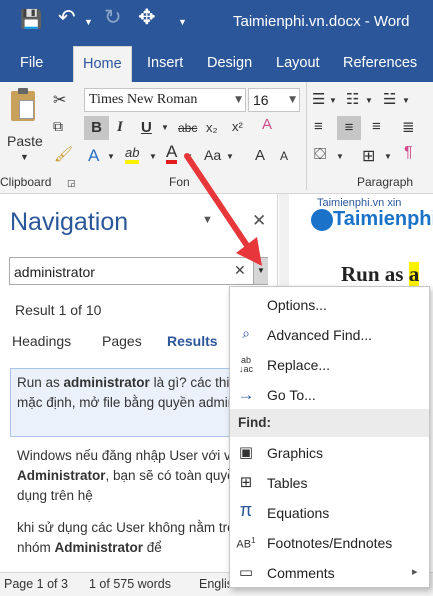  What do you see at coordinates (376, 126) in the screenshot?
I see `align-right-icon: ≡` at bounding box center [376, 126].